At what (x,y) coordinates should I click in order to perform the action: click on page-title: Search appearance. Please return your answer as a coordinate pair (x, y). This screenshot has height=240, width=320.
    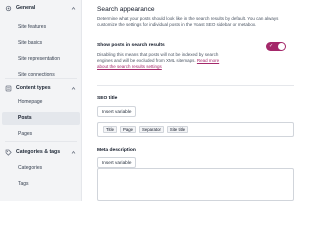
    Looking at the image, I should click on (126, 9).